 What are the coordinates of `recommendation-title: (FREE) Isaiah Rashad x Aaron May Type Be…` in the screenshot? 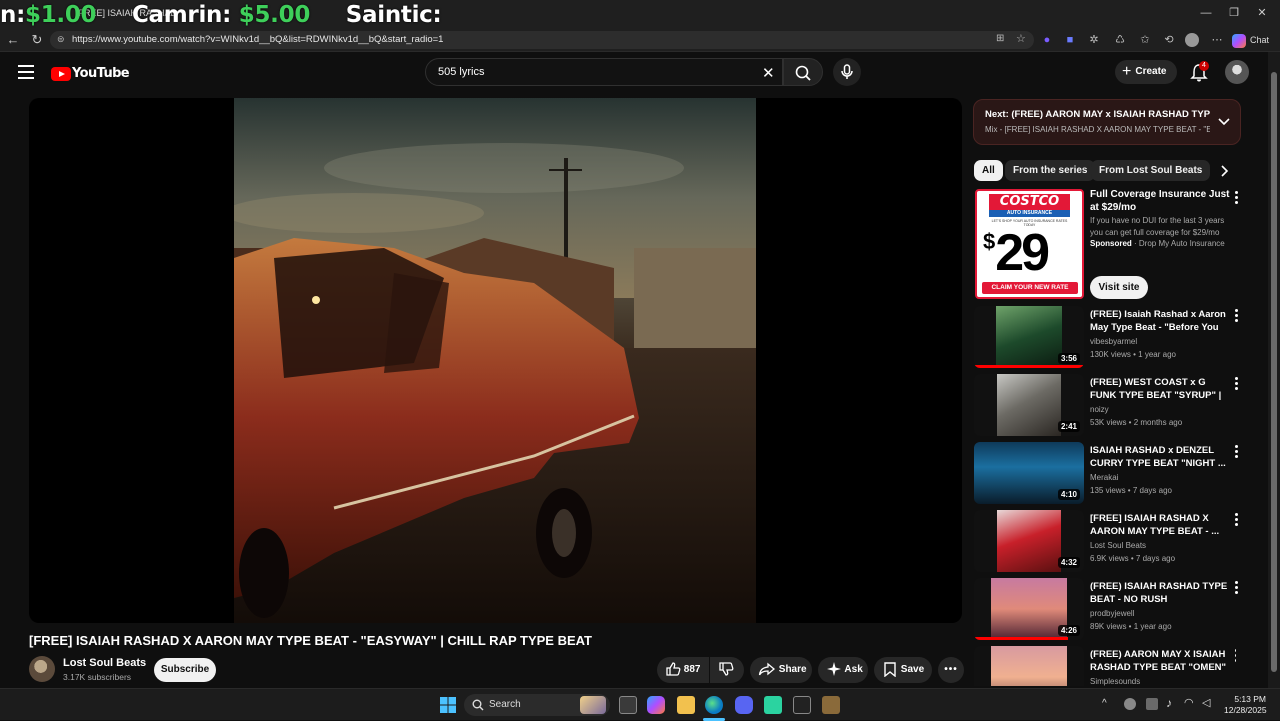 It's located at (1159, 321).